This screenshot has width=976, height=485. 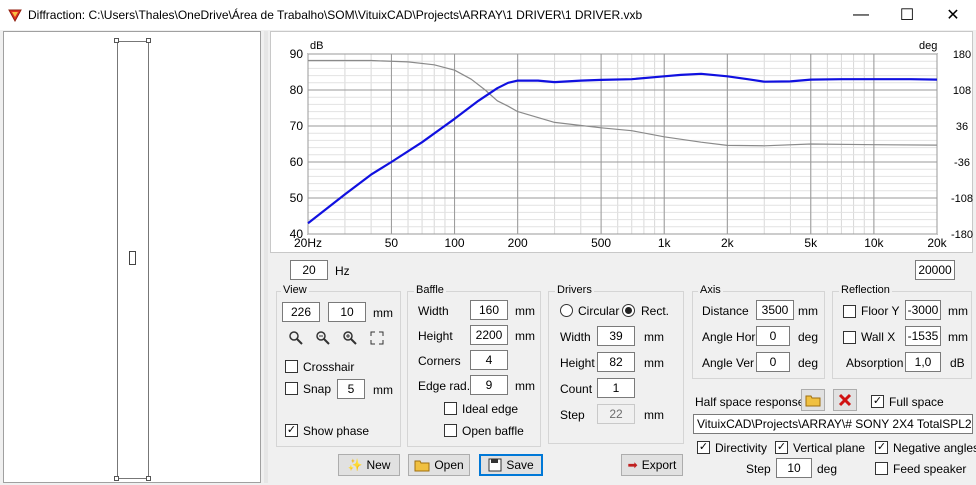 What do you see at coordinates (750, 402) in the screenshot?
I see `half-space-label: Half space response` at bounding box center [750, 402].